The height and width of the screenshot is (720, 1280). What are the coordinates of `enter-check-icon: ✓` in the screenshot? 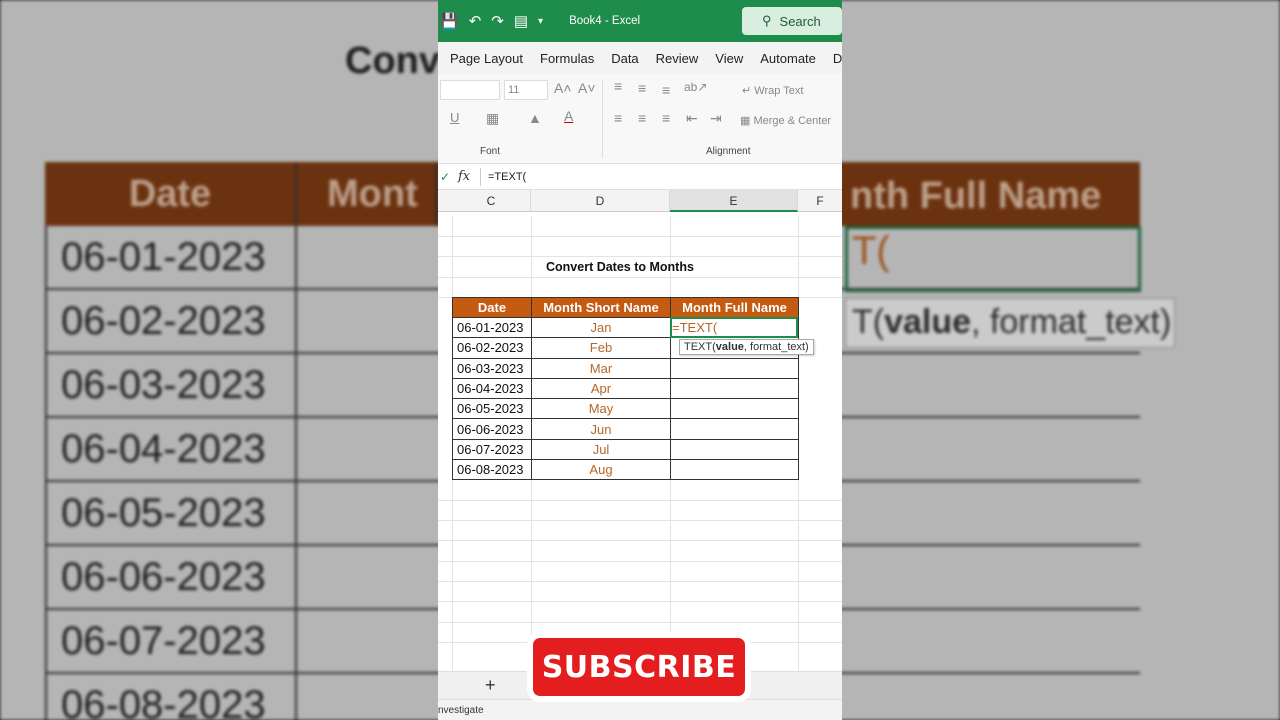 It's located at (445, 177).